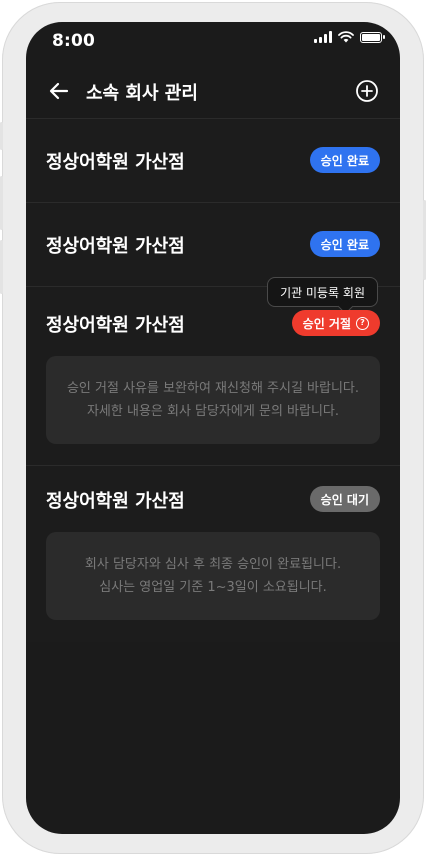 This screenshot has height=856, width=426. I want to click on status-badge-pending: 승인 대기, so click(344, 499).